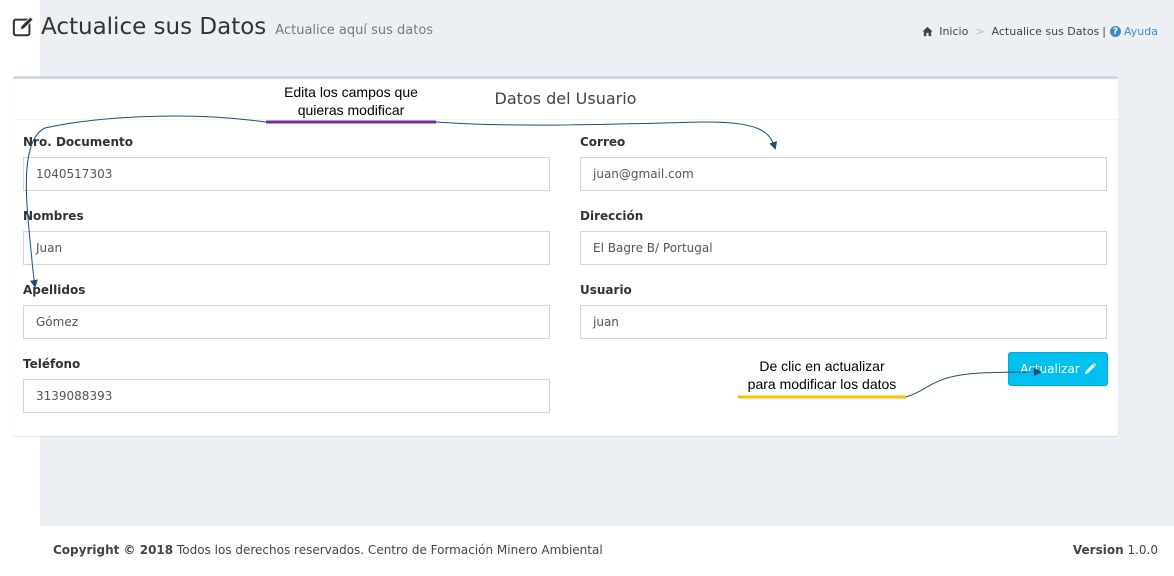  Describe the element at coordinates (1098, 550) in the screenshot. I see `version-label: Version` at that location.